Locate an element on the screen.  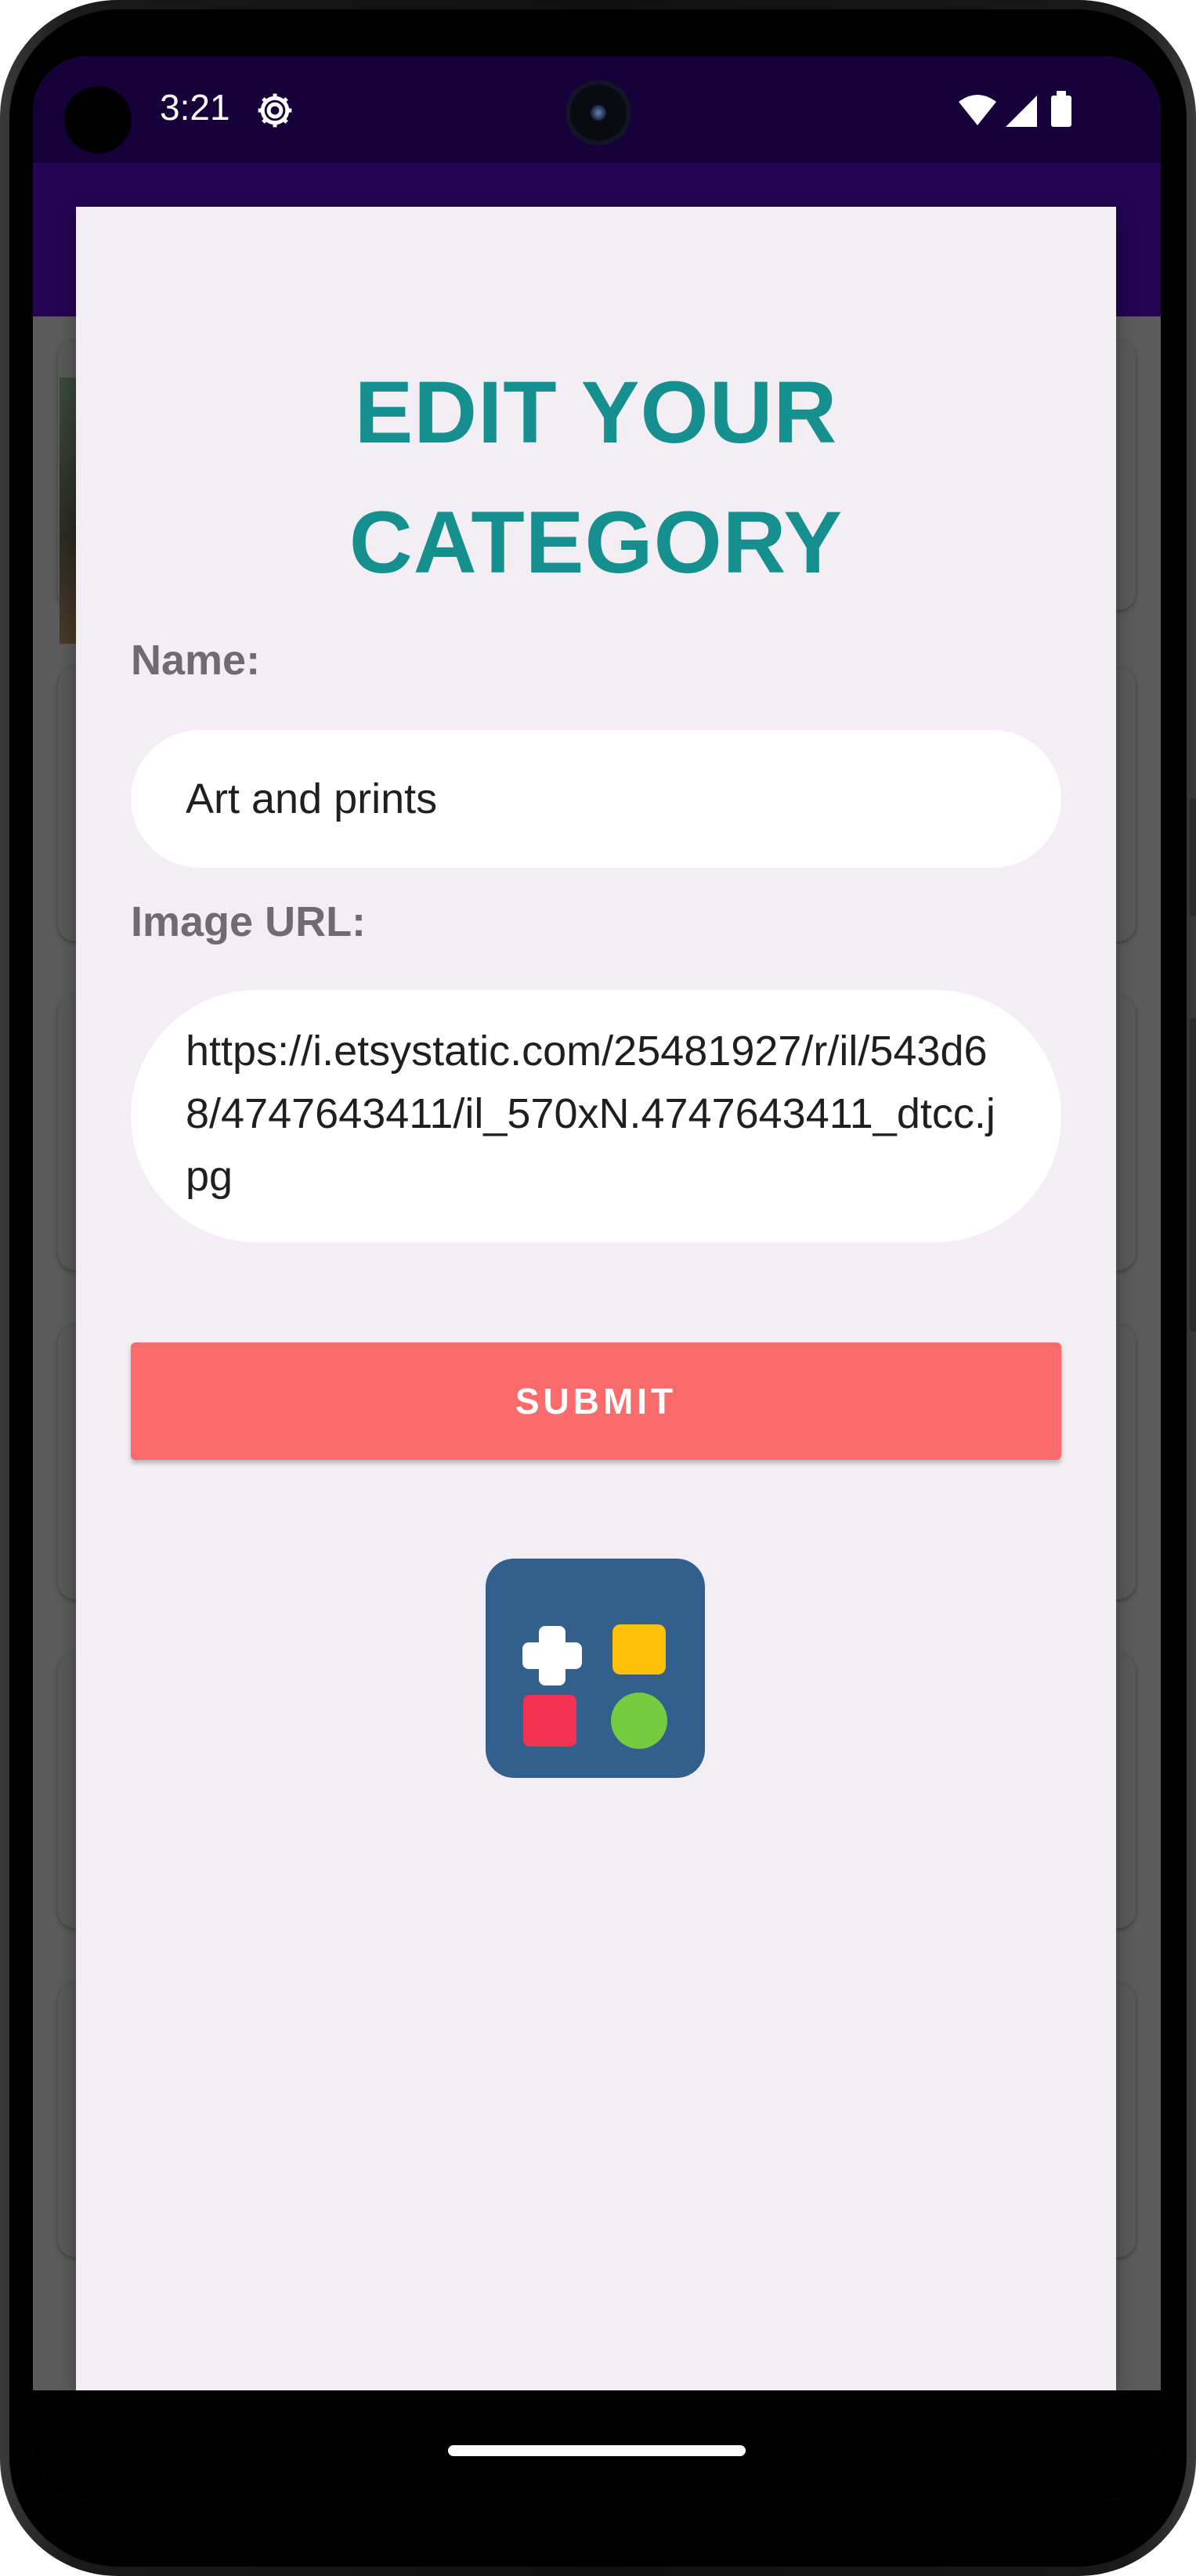
app-logo-icon is located at coordinates (595, 1668).